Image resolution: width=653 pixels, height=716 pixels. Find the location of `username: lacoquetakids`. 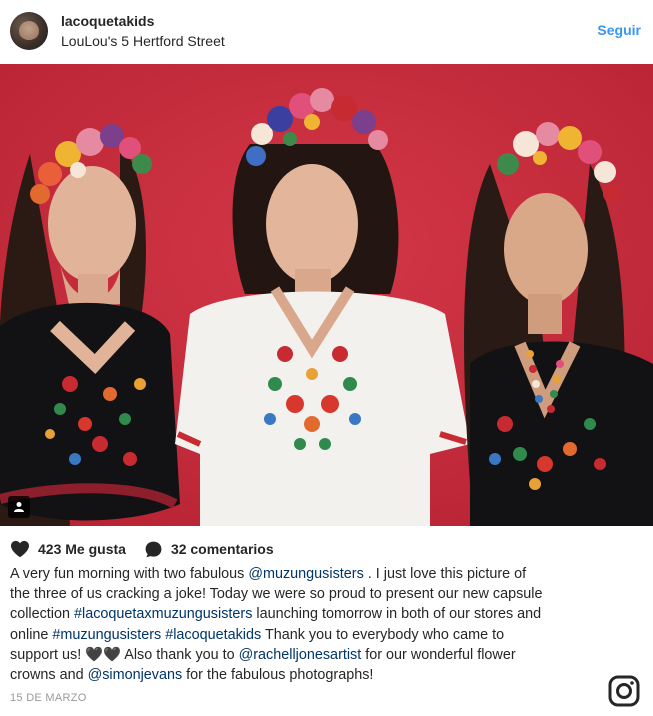

username: lacoquetakids is located at coordinates (107, 21).